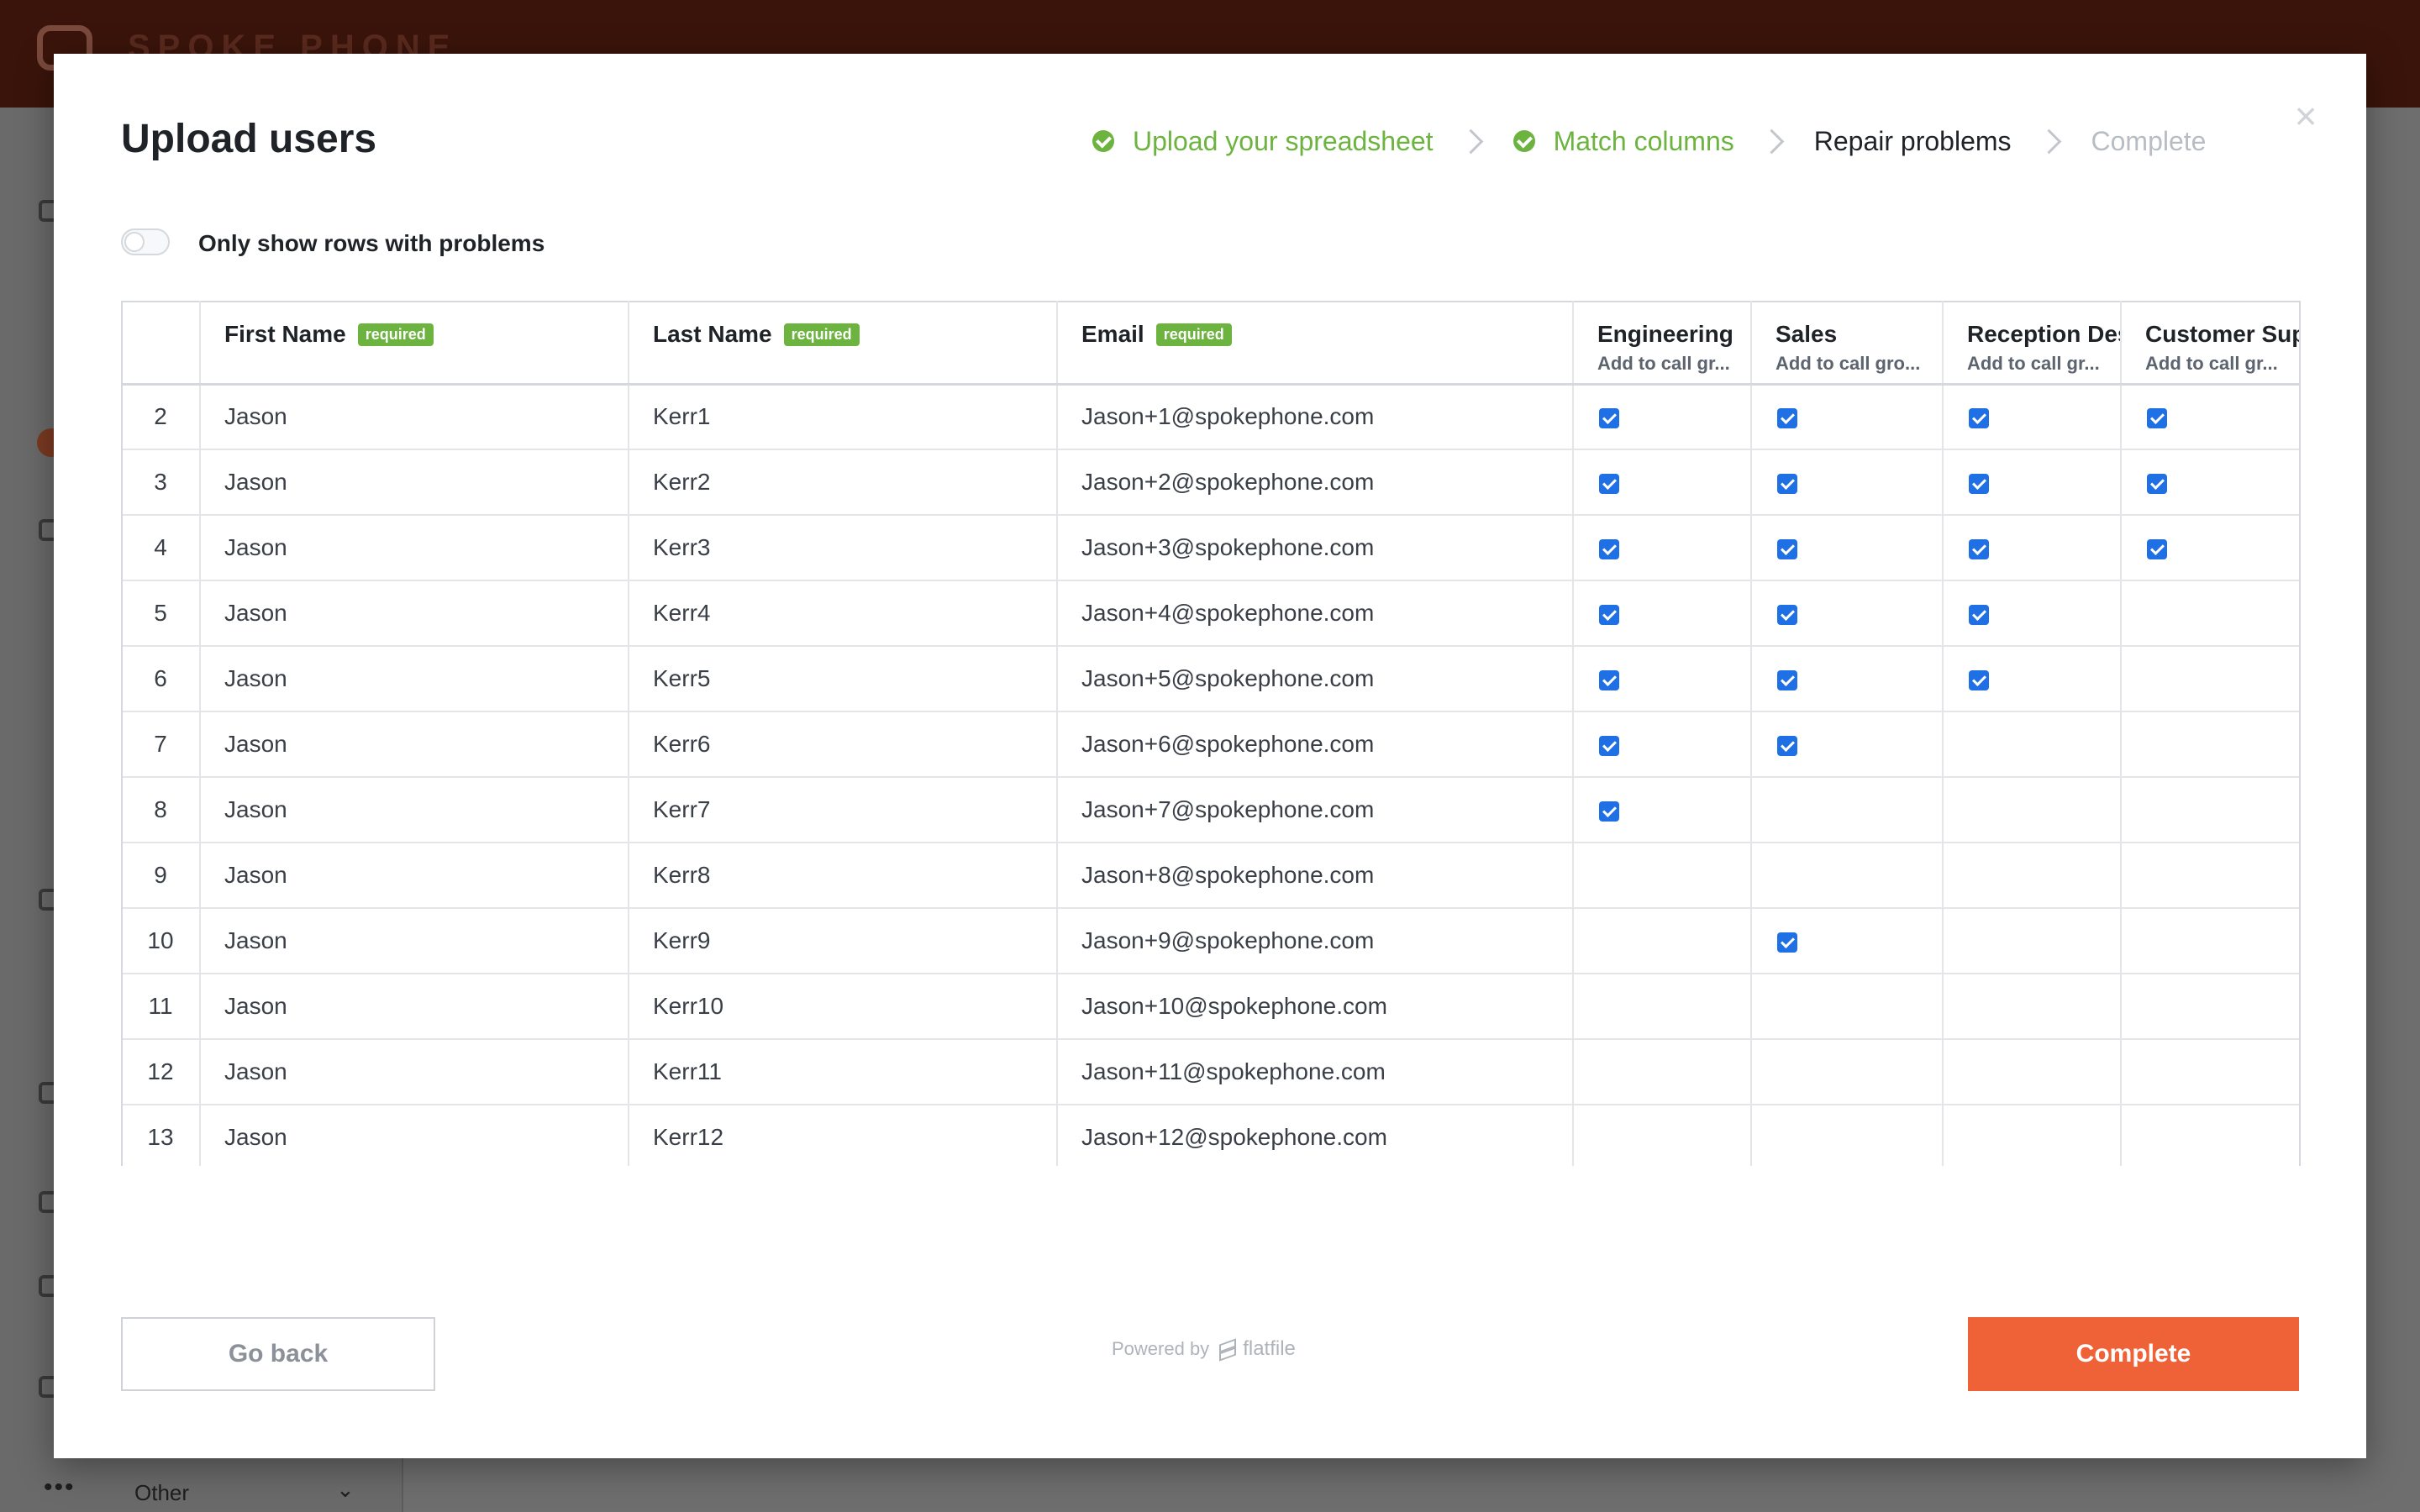 Image resolution: width=2420 pixels, height=1512 pixels. What do you see at coordinates (1316, 1135) in the screenshot?
I see `cell-email: Jason+12@spokephone.com` at bounding box center [1316, 1135].